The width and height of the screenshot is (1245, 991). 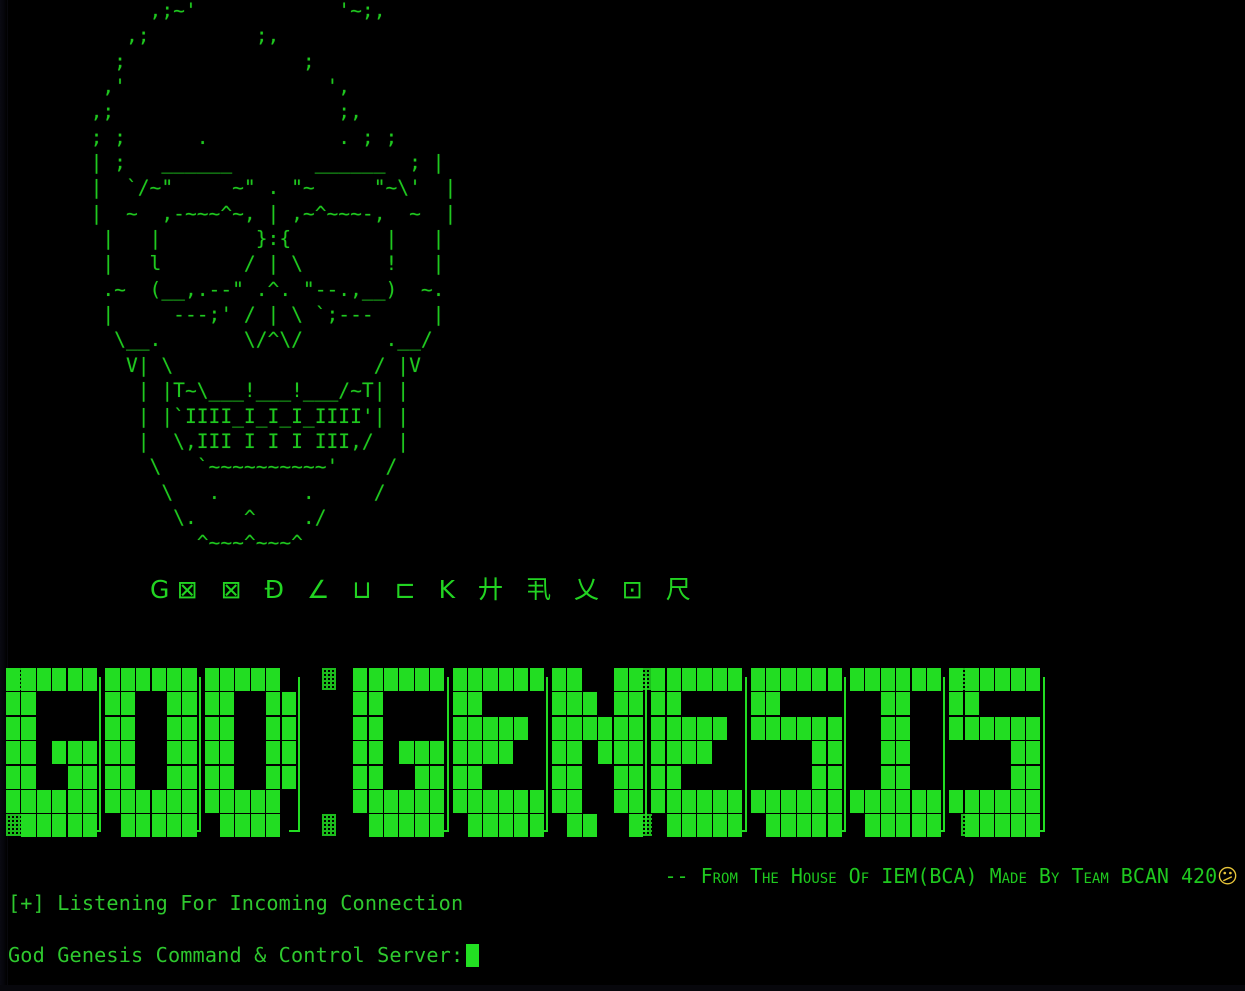 What do you see at coordinates (244, 955) in the screenshot?
I see `command-prompt: God Genesis Command & Control Server:` at bounding box center [244, 955].